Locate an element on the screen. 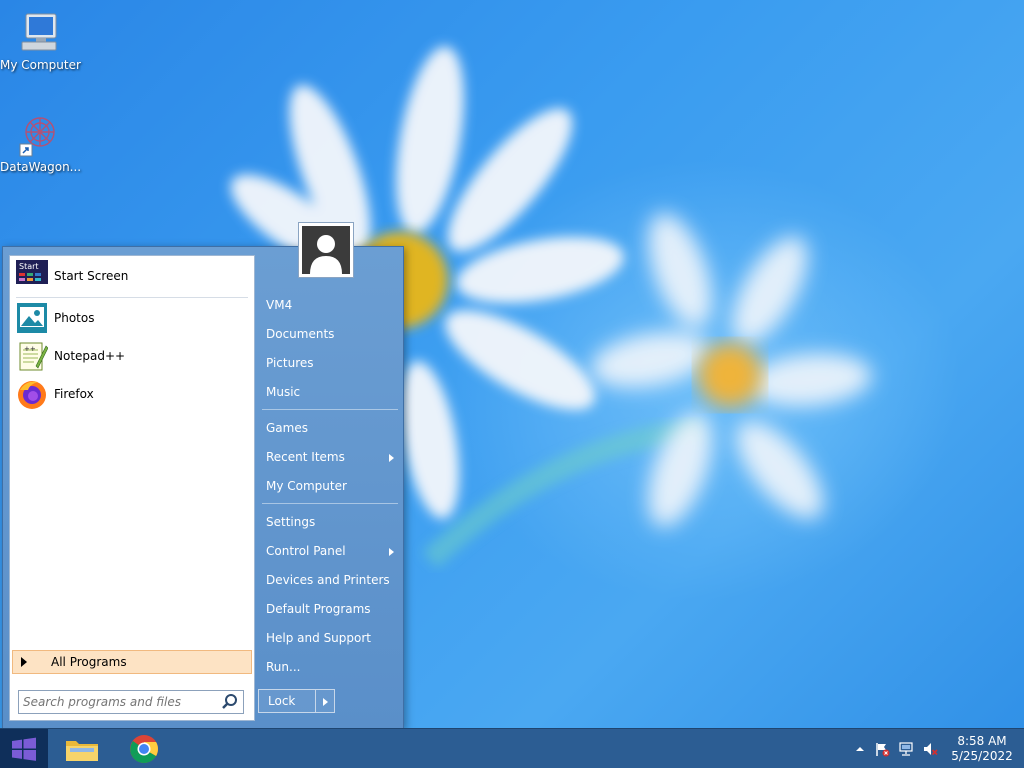 Image resolution: width=1024 pixels, height=768 pixels. taskbar-clock: 8:58 AM 5/25/2022 is located at coordinates (982, 749).